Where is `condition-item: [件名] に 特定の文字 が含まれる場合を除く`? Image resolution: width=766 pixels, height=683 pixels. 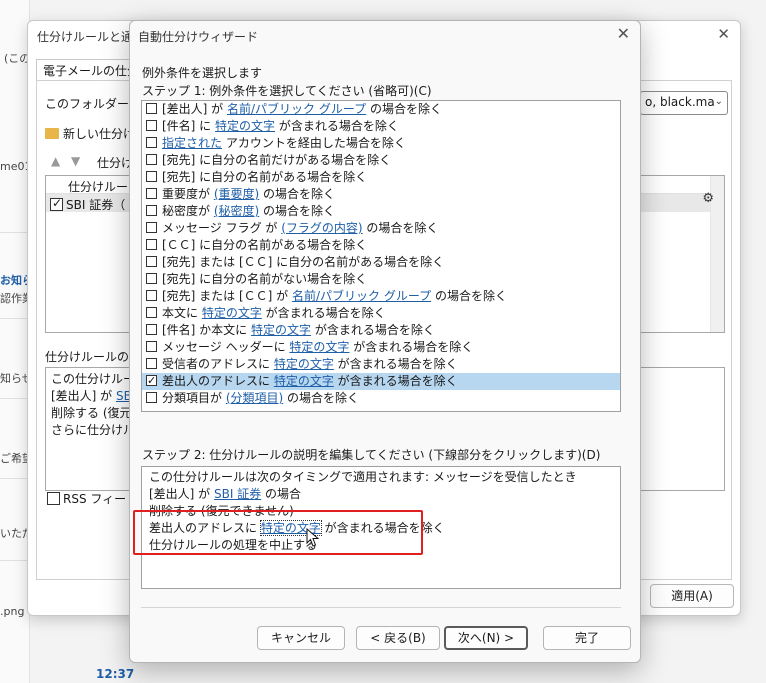
condition-item: [件名] に 特定の文字 が含まれる場合を除く is located at coordinates (381, 126).